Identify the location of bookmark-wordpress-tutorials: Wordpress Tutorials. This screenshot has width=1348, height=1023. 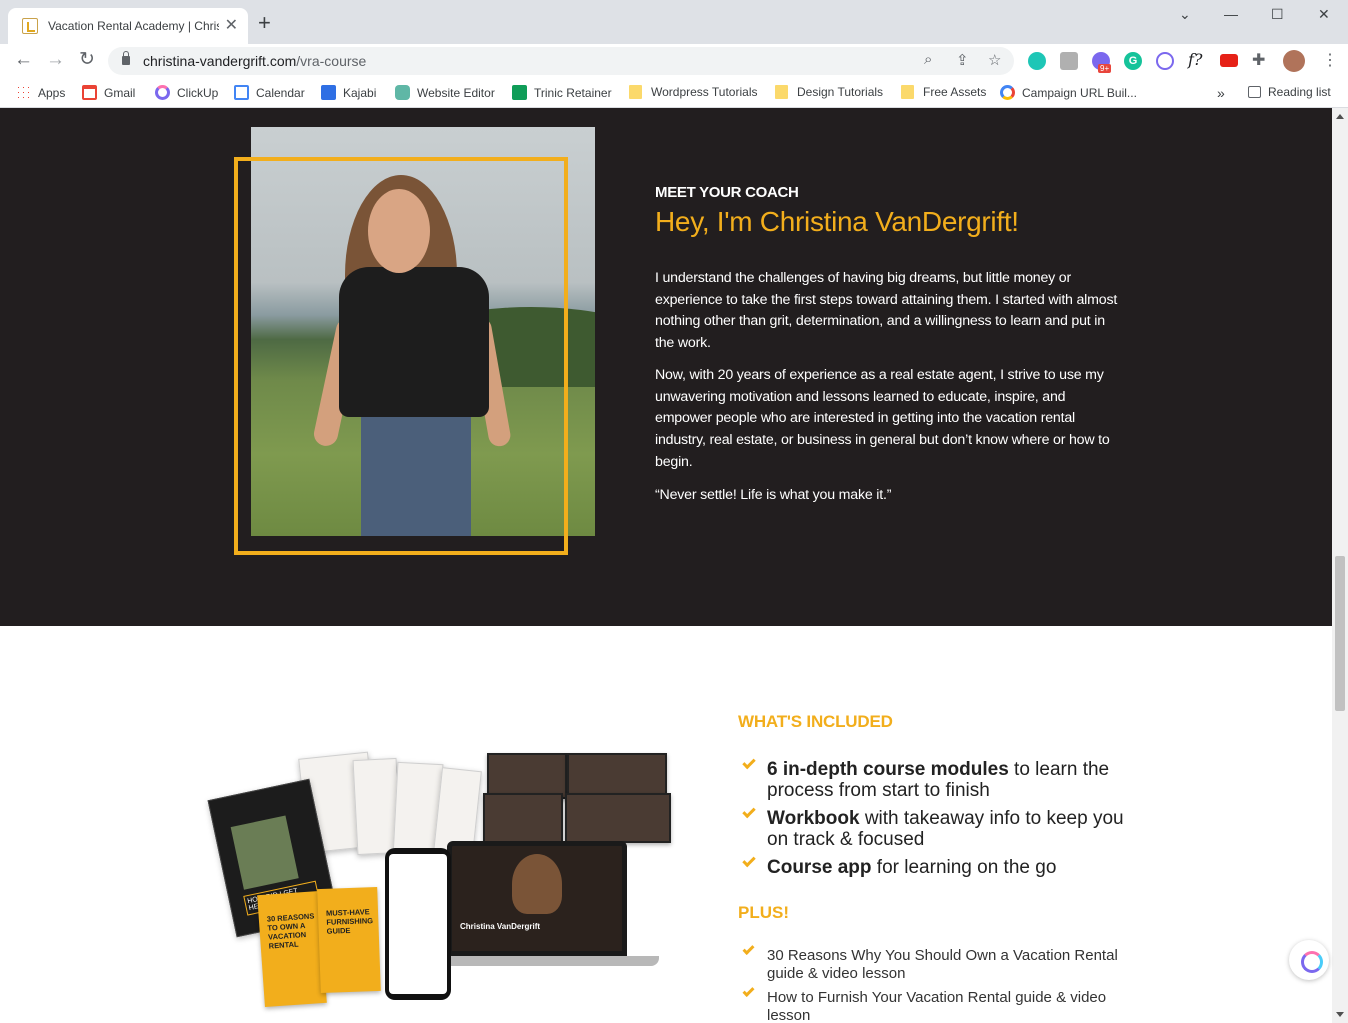
(693, 92).